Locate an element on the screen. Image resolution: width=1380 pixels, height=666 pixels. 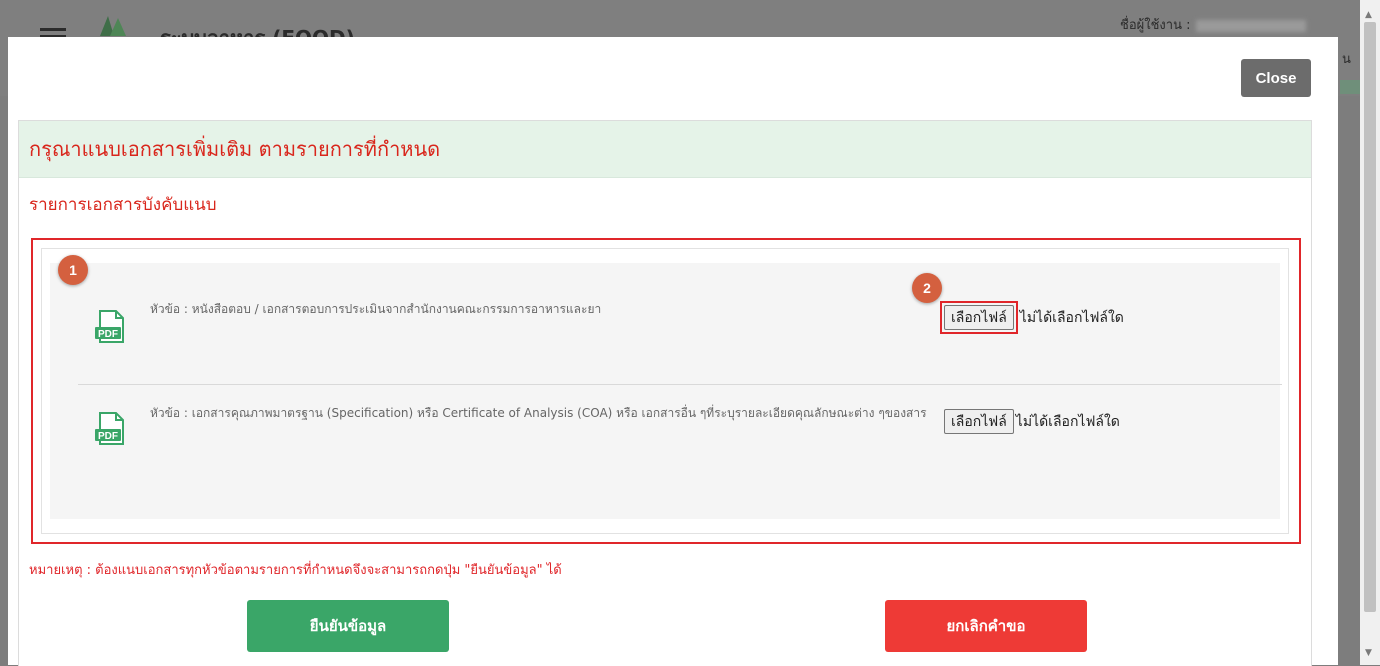
confirm-button: ยืนยันข้อมูล is located at coordinates (348, 626).